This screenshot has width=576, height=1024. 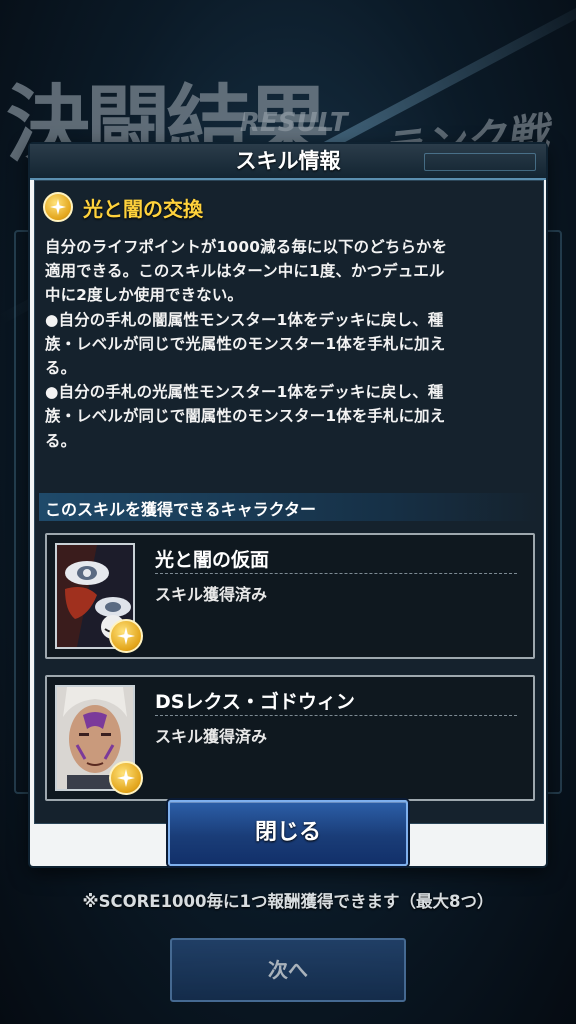 What do you see at coordinates (290, 596) in the screenshot?
I see `character-card: 光と闇の仮面 スキル獲得済み` at bounding box center [290, 596].